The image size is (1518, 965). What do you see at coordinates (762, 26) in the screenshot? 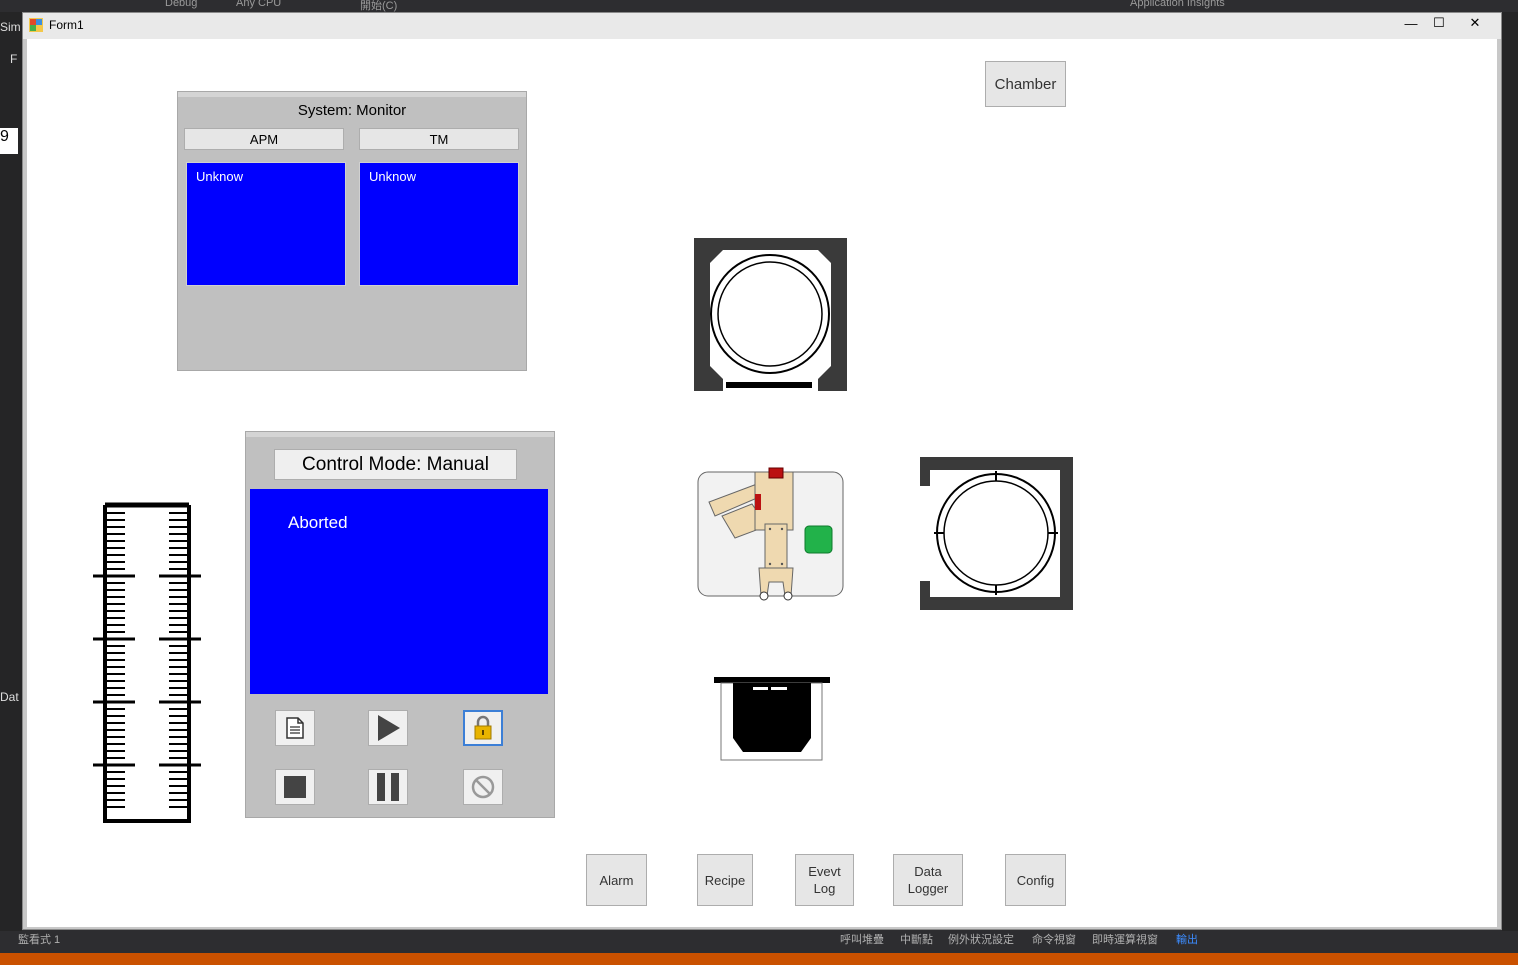
I see `title-bar: Form1 — ☐ ✕` at bounding box center [762, 26].